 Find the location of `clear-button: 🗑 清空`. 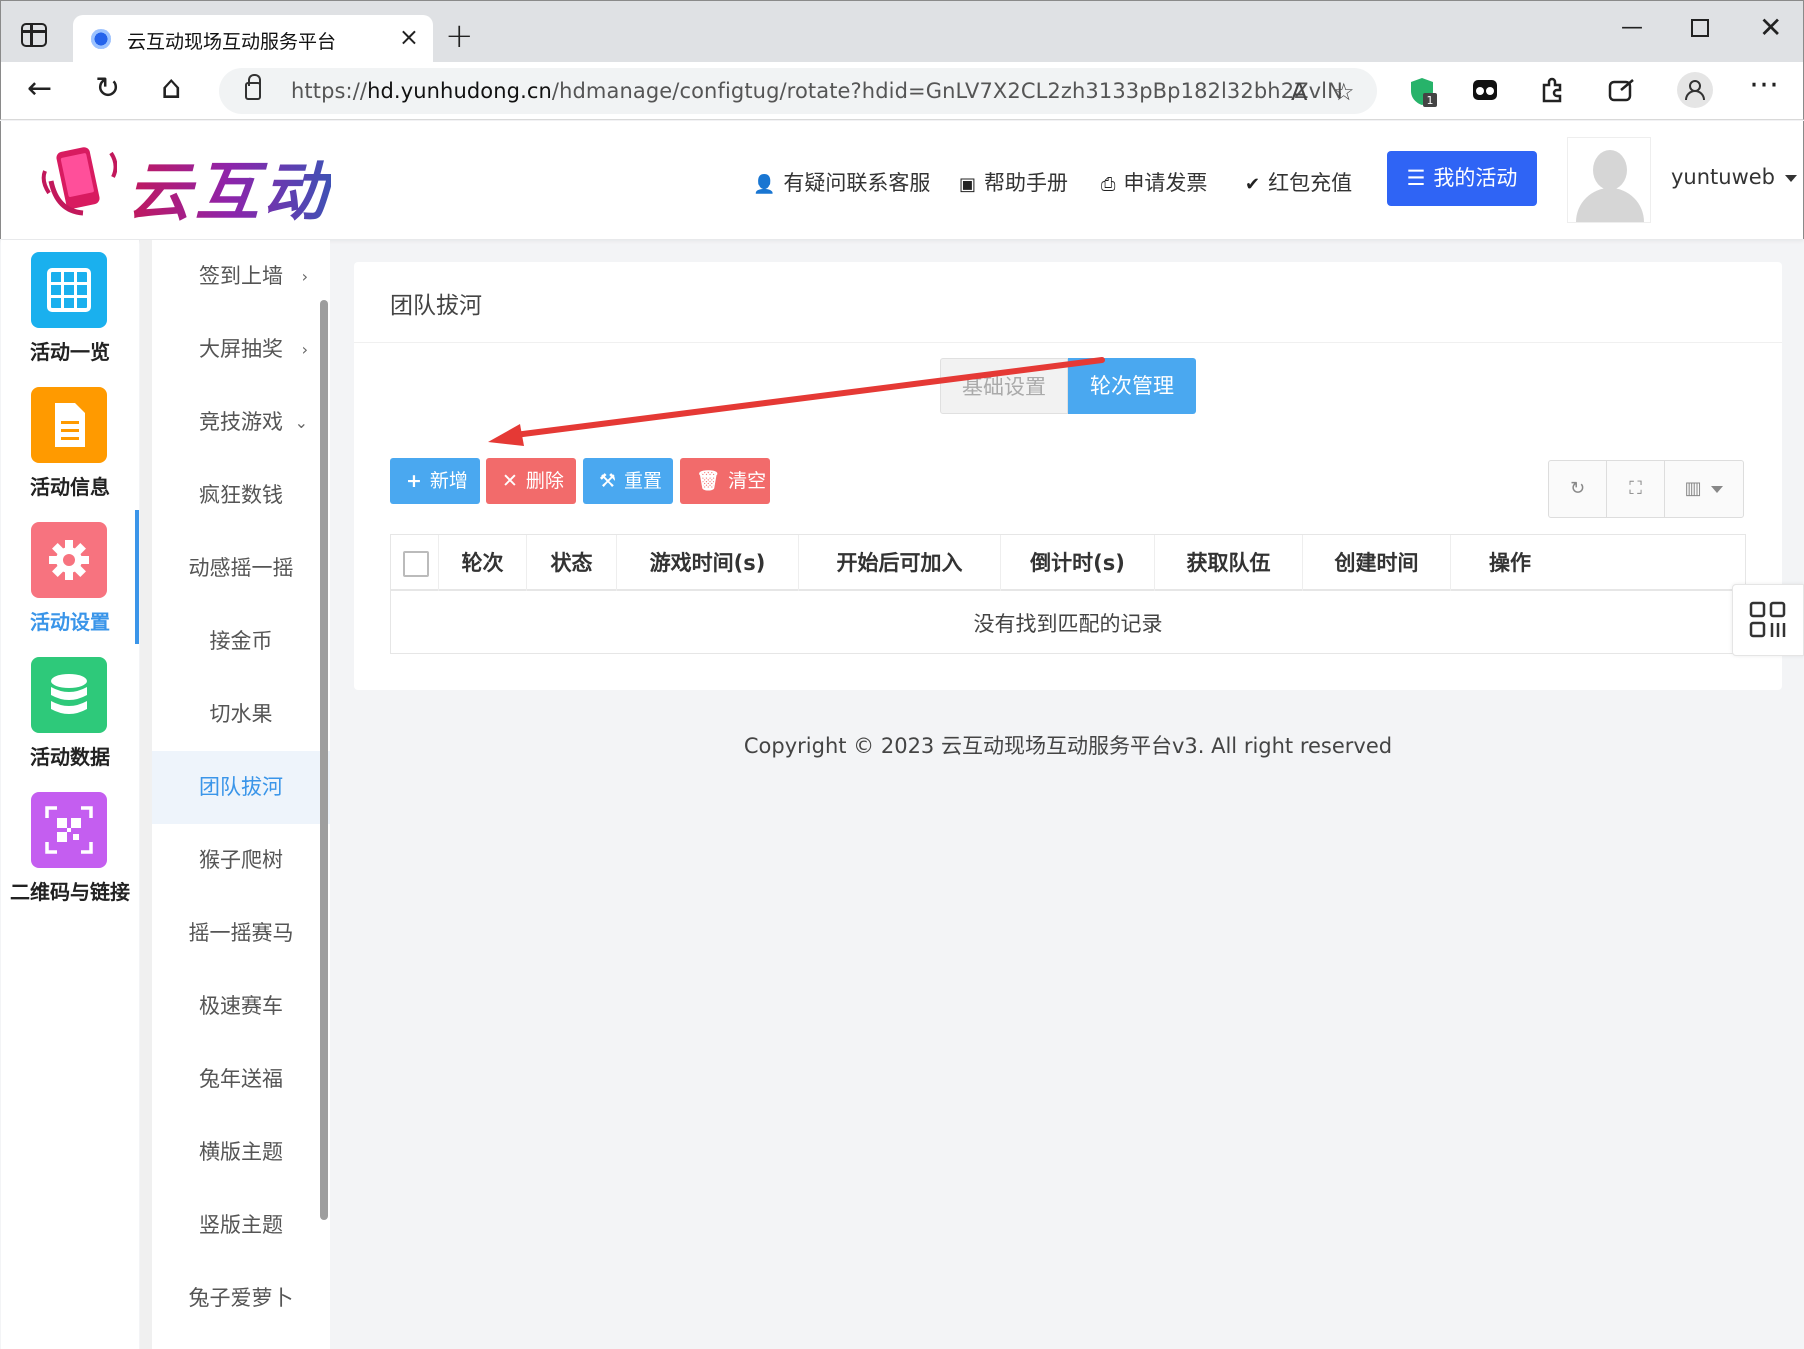

clear-button: 🗑 清空 is located at coordinates (725, 481).